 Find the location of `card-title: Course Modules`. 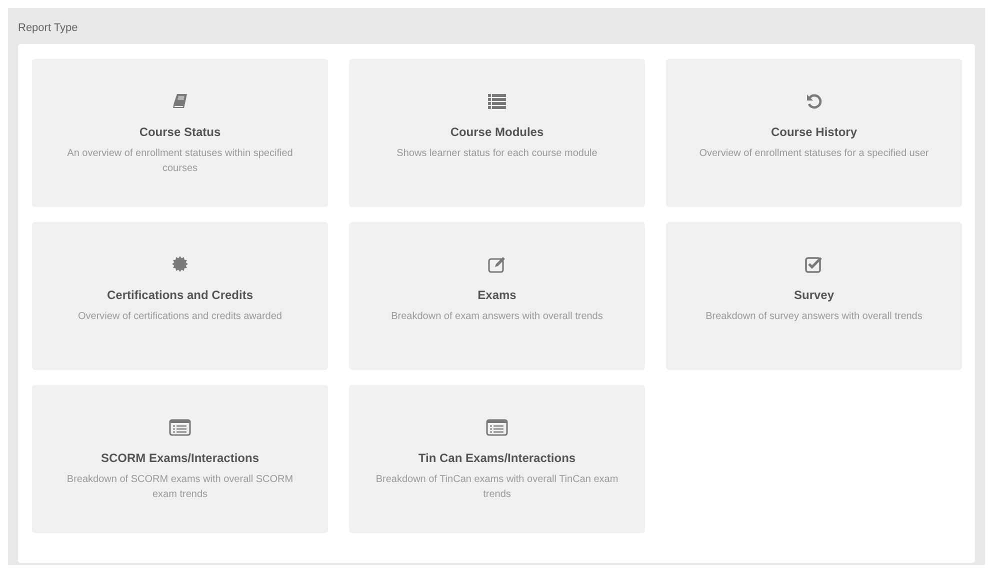

card-title: Course Modules is located at coordinates (497, 132).